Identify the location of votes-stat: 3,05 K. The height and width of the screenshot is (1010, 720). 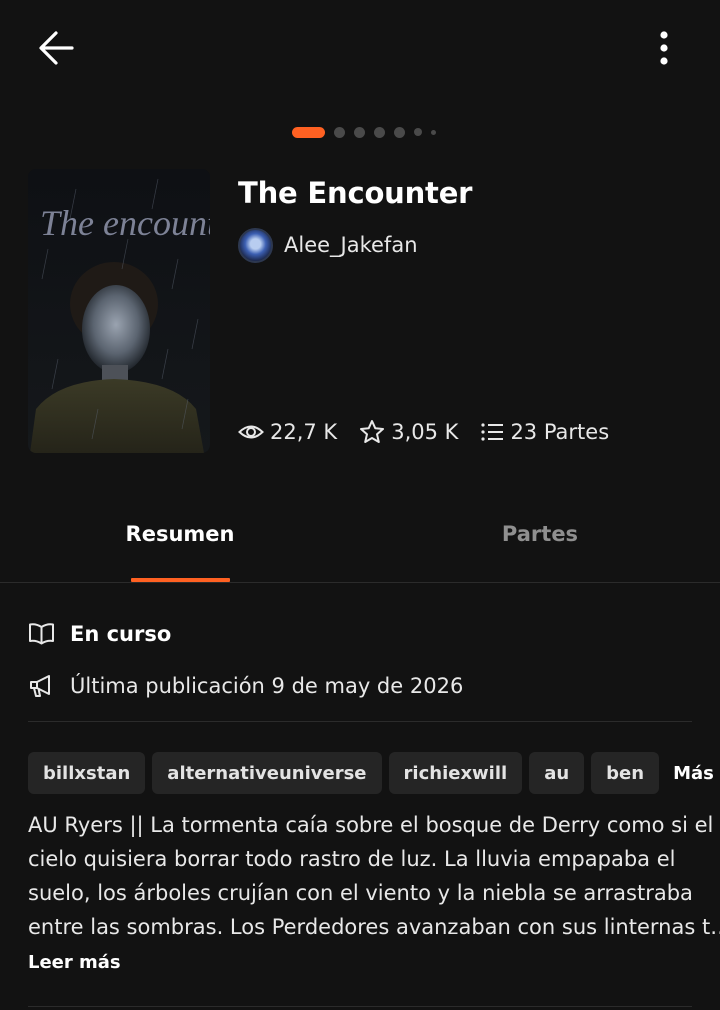
(408, 432).